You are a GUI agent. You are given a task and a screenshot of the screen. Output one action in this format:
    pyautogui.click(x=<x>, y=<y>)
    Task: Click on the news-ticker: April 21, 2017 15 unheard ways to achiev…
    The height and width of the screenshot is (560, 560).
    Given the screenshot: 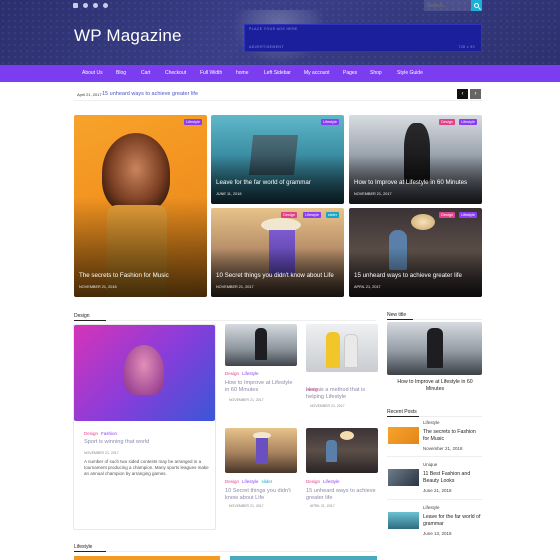 What is the action you would take?
    pyautogui.click(x=278, y=95)
    